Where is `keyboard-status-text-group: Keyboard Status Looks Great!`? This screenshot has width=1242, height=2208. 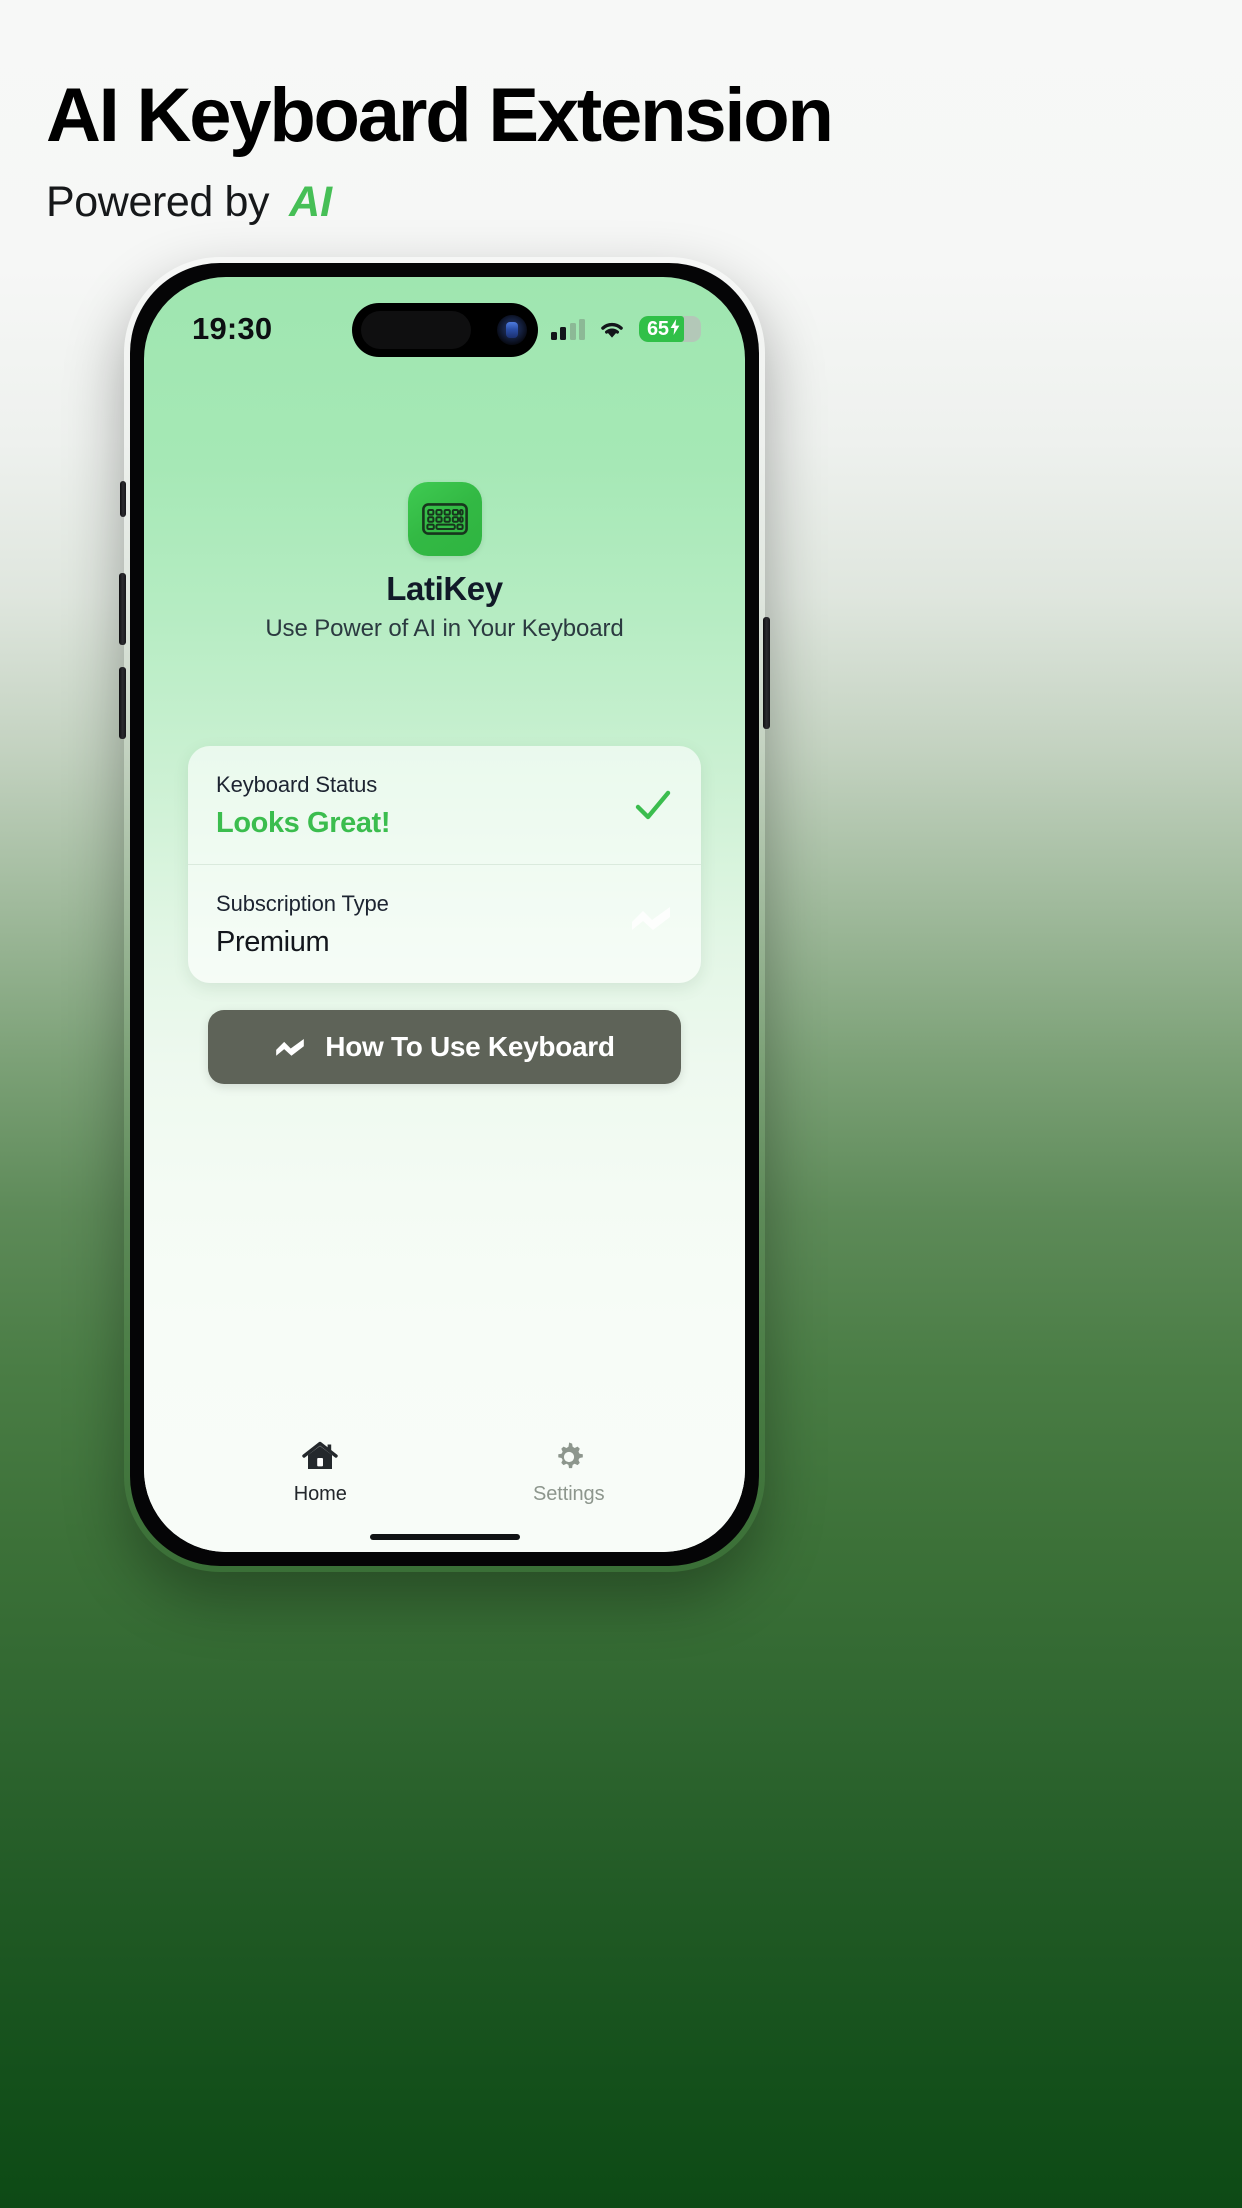 keyboard-status-text-group: Keyboard Status Looks Great! is located at coordinates (303, 806).